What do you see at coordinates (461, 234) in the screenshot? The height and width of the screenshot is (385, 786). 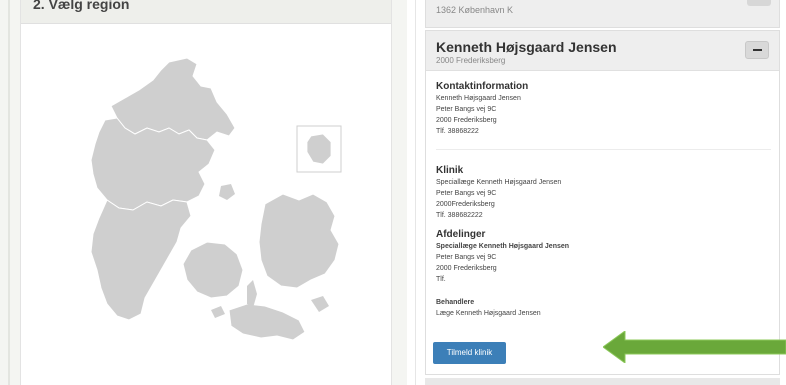 I see `afdelinger-heading: Afdelinger` at bounding box center [461, 234].